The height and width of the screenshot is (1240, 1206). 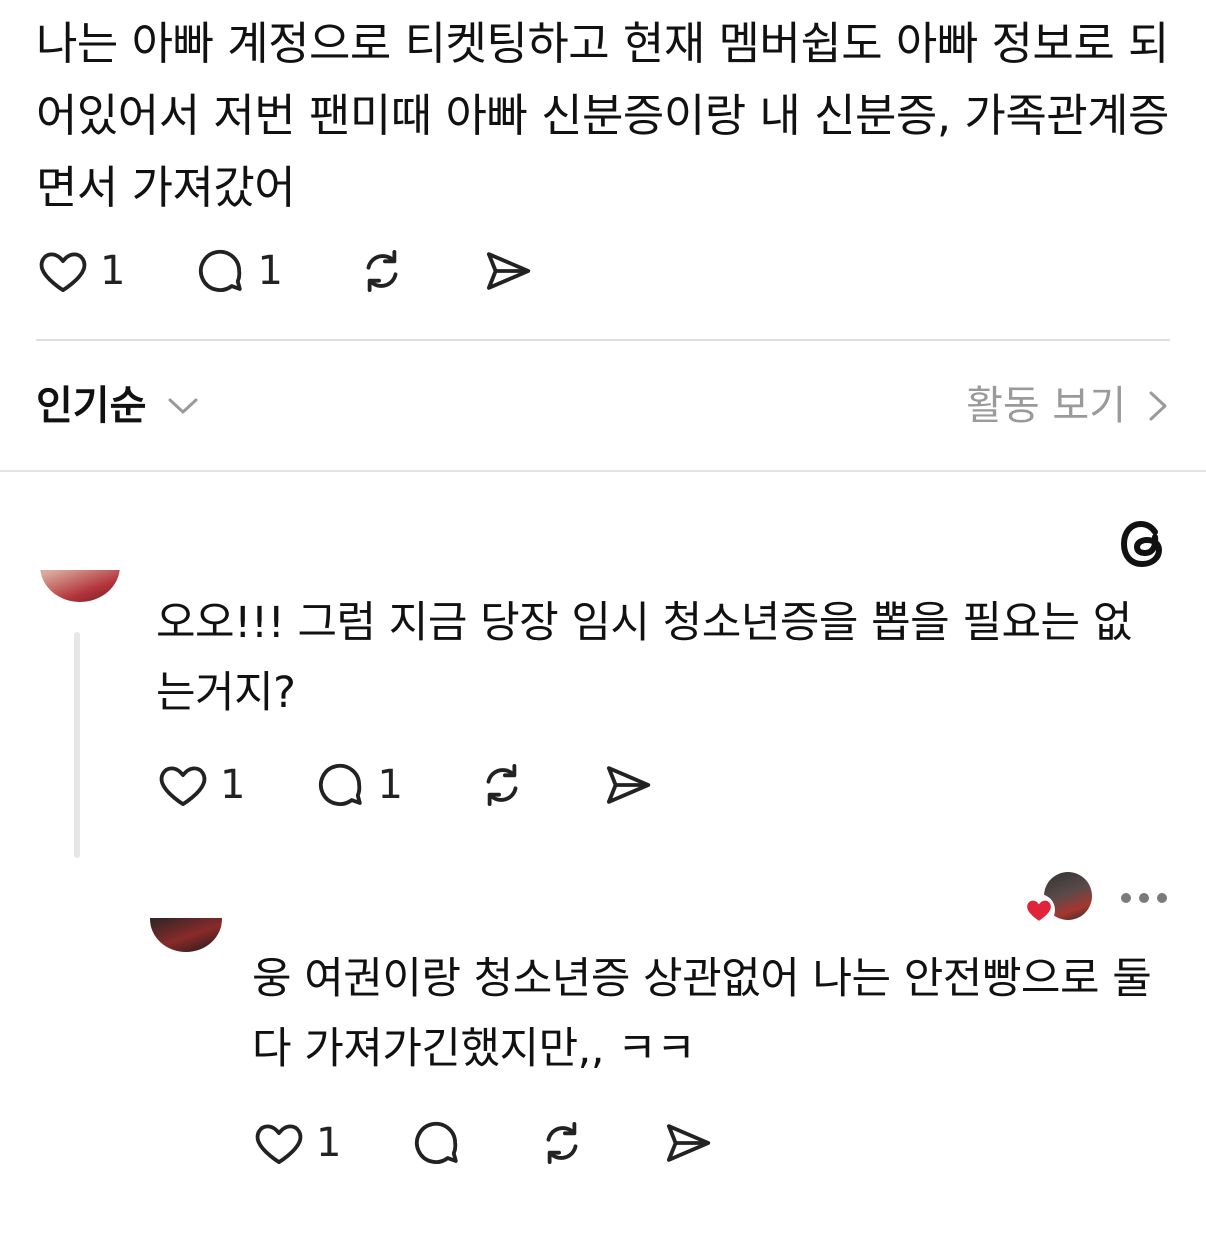 I want to click on post-actions: 1 1, so click(x=285, y=271).